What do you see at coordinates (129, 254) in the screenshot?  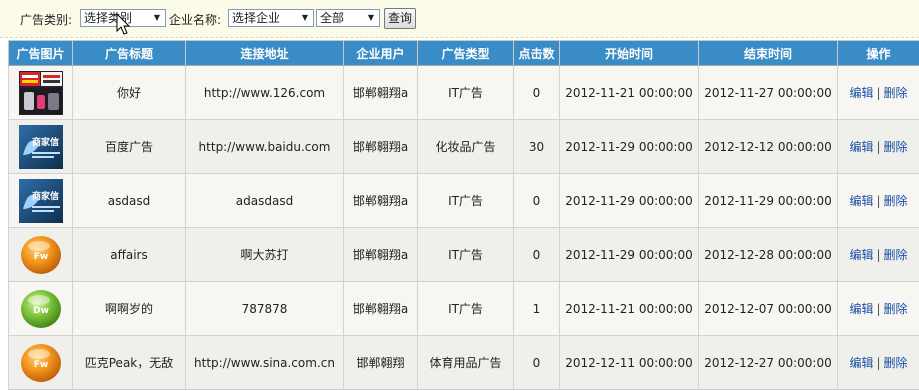 I see `ad-title: affairs` at bounding box center [129, 254].